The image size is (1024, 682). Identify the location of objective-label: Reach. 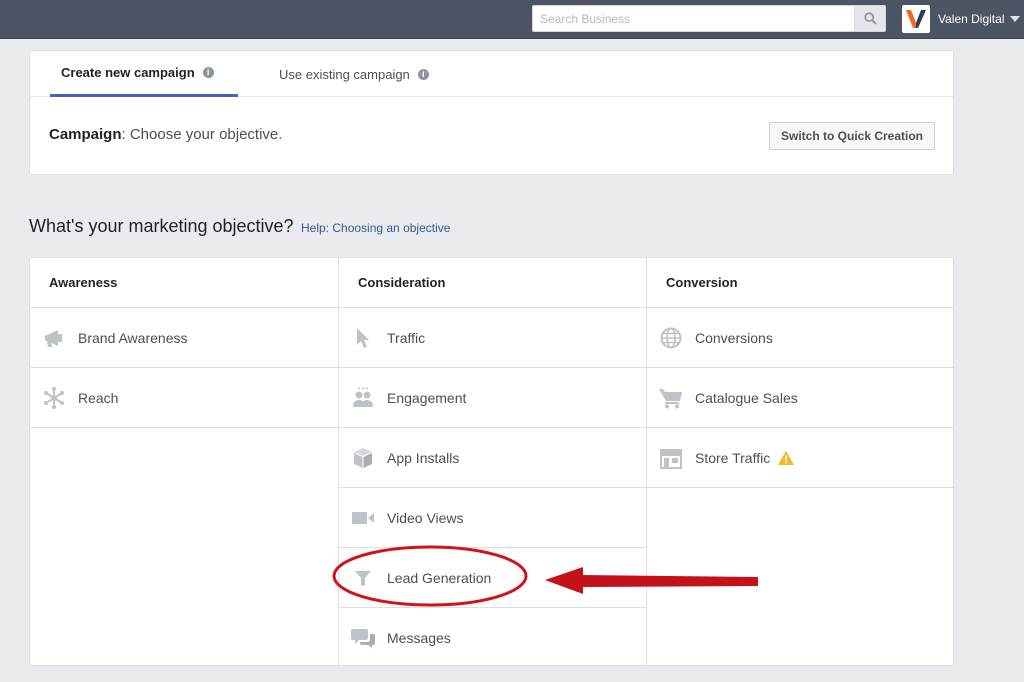
(98, 397).